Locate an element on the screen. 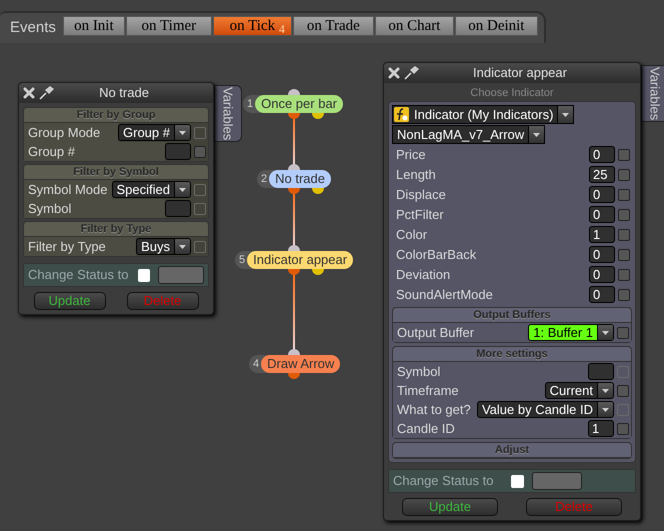 This screenshot has width=664, height=531. node-label: Indicator appear is located at coordinates (300, 260).